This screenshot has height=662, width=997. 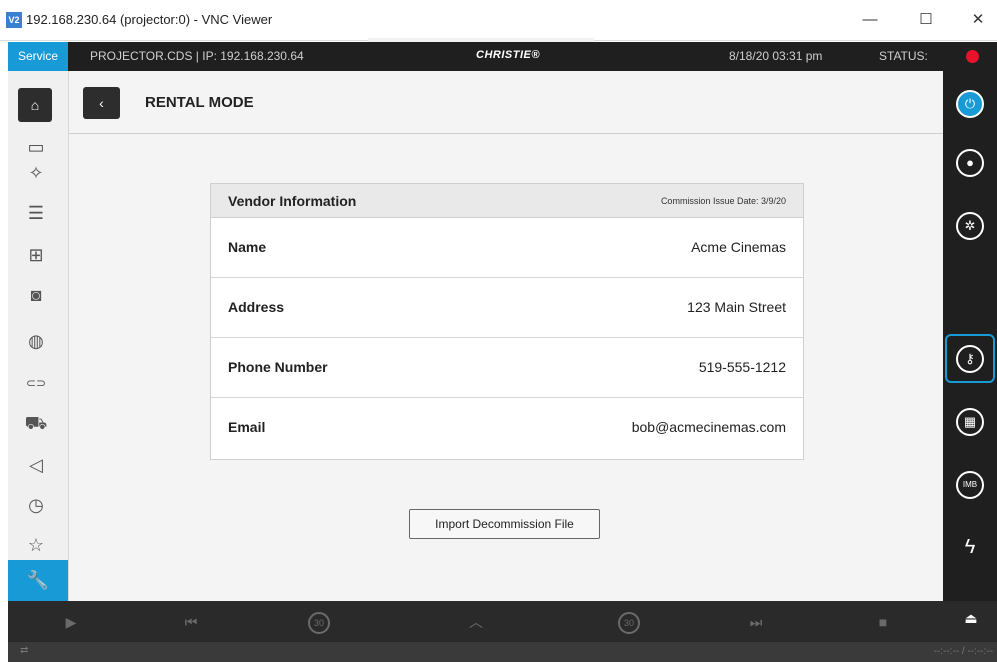 I want to click on play-icon: ▶, so click(x=71, y=622).